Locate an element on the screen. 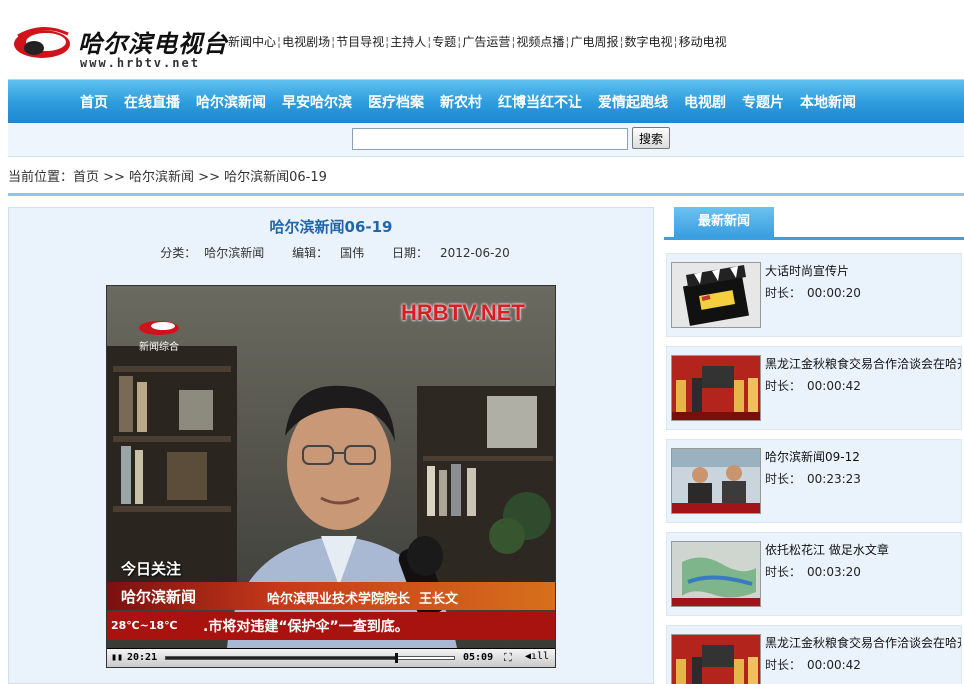 This screenshot has width=964, height=684. category-label: 分类： is located at coordinates (178, 253).